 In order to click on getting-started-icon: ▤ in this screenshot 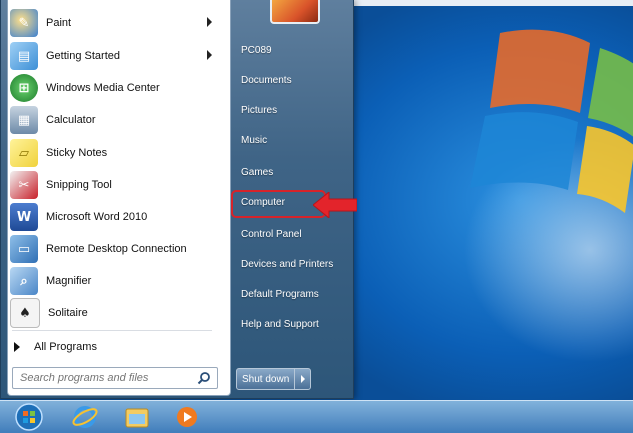, I will do `click(24, 56)`.